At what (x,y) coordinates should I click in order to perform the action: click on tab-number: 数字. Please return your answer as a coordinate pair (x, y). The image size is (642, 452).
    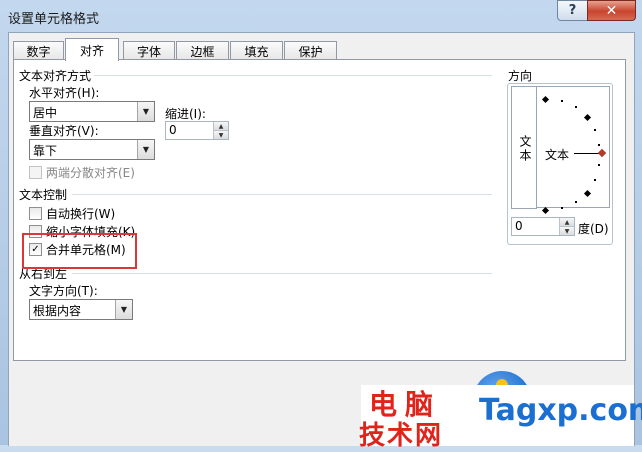
    Looking at the image, I should click on (38, 50).